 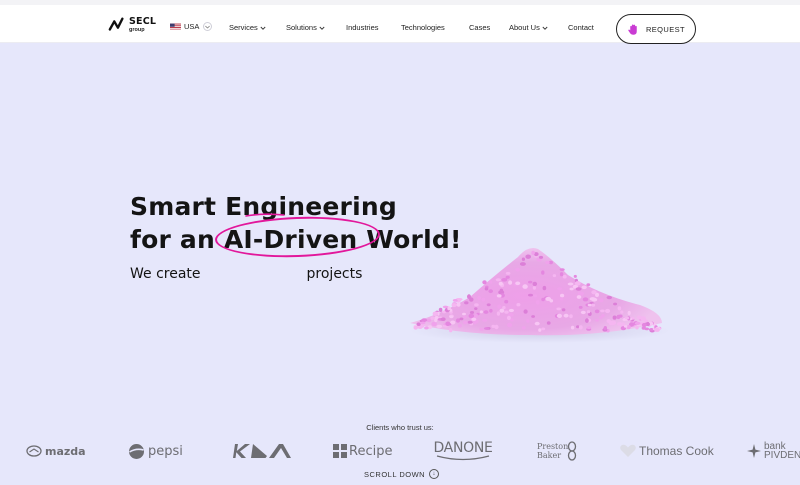 I want to click on scroll-down-link: SCROLL DOWN ↓, so click(x=402, y=474).